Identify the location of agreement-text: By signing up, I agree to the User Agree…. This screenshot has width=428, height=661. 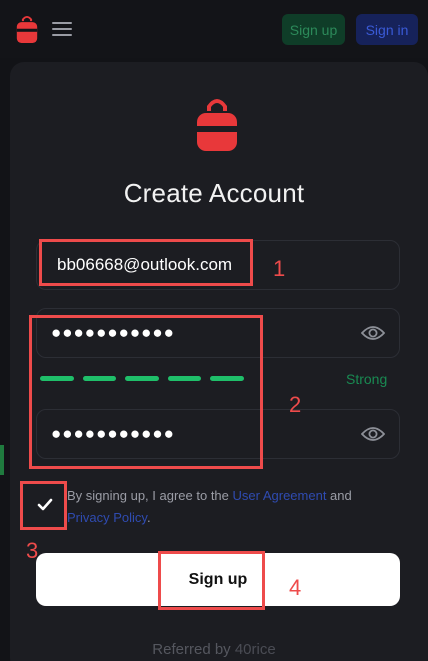
(227, 507).